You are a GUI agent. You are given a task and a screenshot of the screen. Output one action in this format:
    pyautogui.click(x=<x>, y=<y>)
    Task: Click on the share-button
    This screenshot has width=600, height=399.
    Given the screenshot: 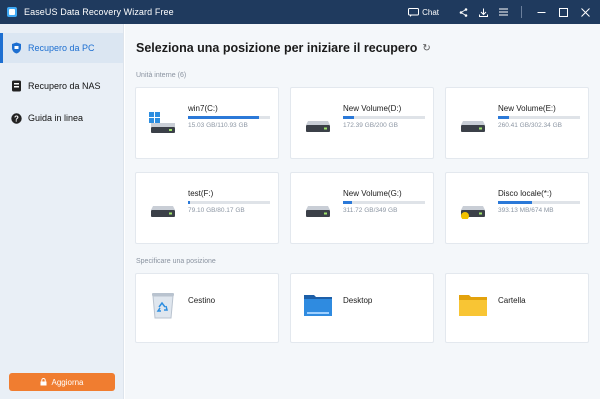 What is the action you would take?
    pyautogui.click(x=463, y=12)
    